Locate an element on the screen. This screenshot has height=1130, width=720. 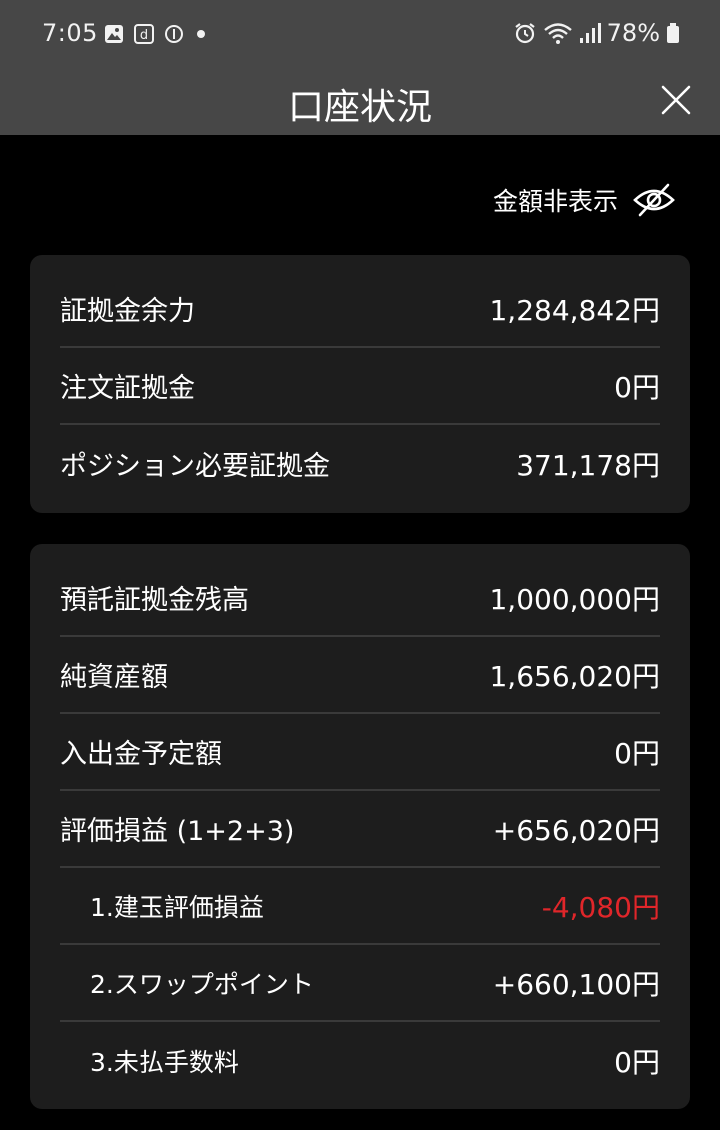
battery-percent: 78% is located at coordinates (633, 33).